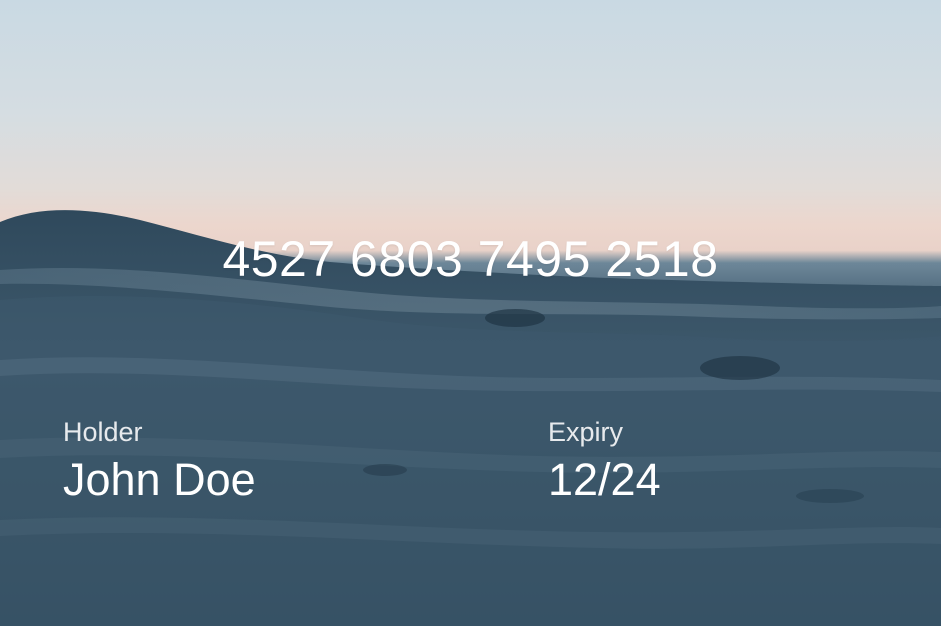  I want to click on holder-label: Holder, so click(103, 432).